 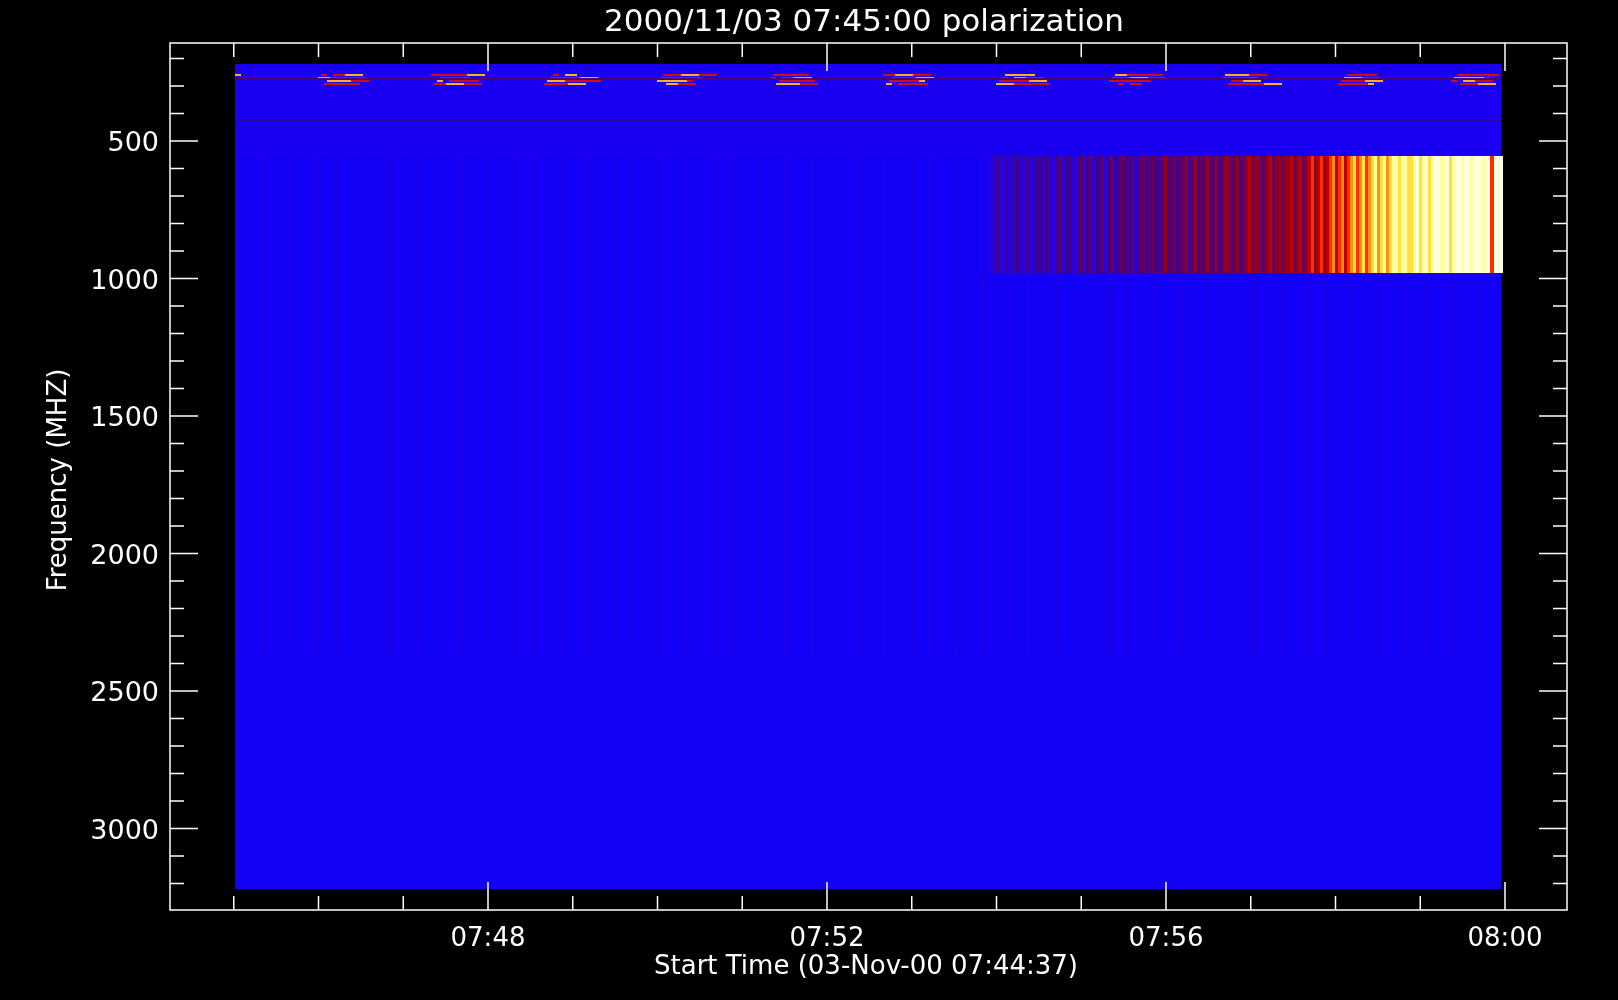 What do you see at coordinates (57, 480) in the screenshot?
I see `y-axis-label: Frequency (MHZ)` at bounding box center [57, 480].